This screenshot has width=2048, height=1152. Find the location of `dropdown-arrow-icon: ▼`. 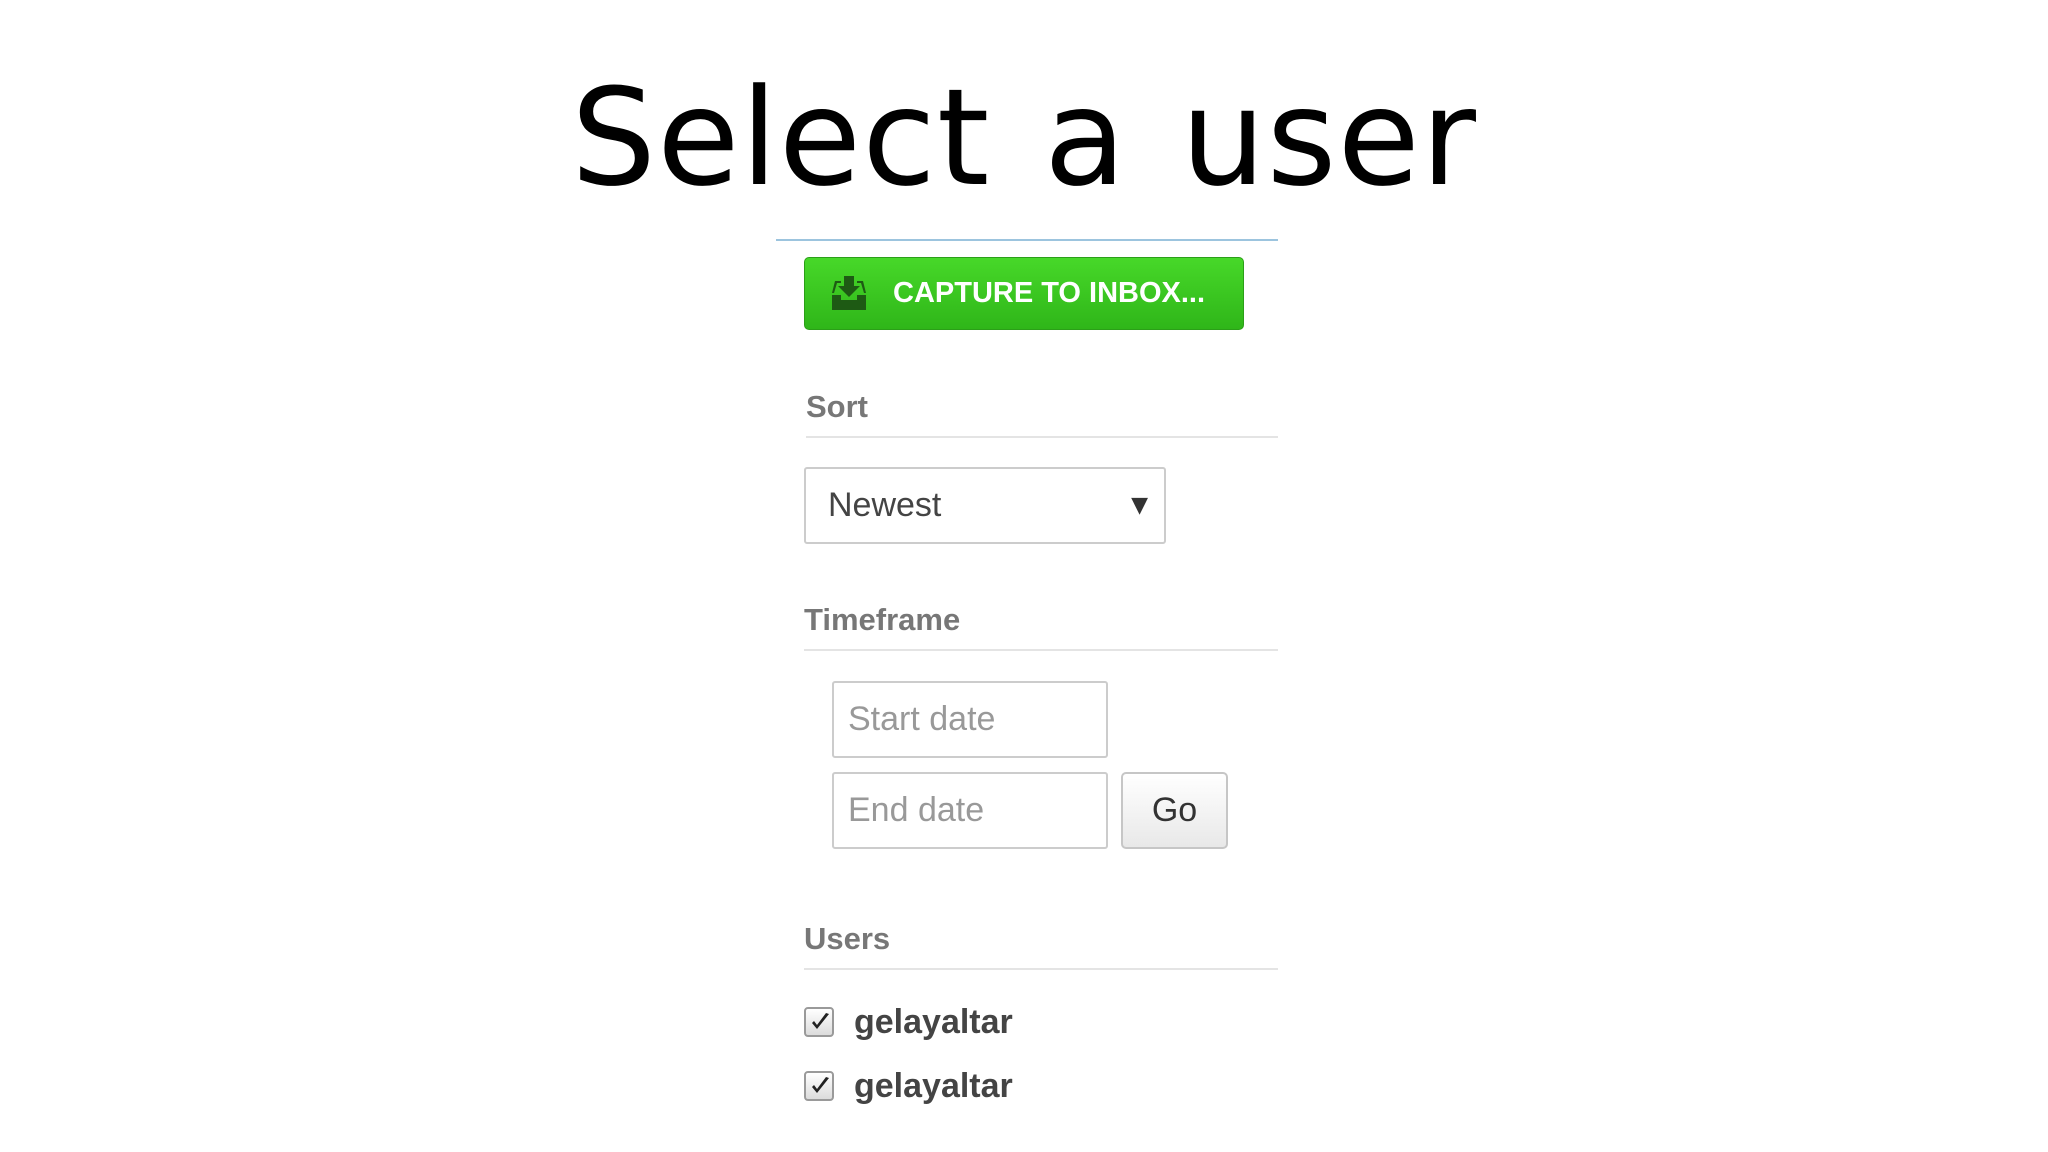

dropdown-arrow-icon: ▼ is located at coordinates (1139, 505).